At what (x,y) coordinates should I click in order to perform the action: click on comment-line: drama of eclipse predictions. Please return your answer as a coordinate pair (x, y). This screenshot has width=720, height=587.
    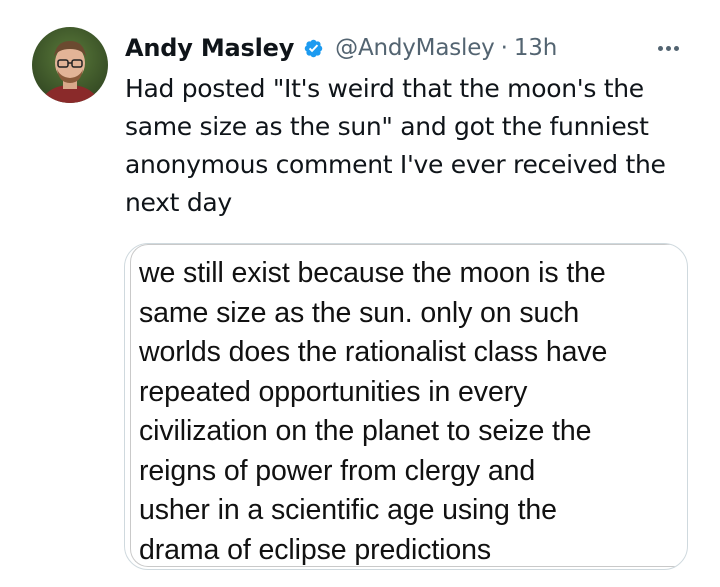
    Looking at the image, I should click on (315, 549).